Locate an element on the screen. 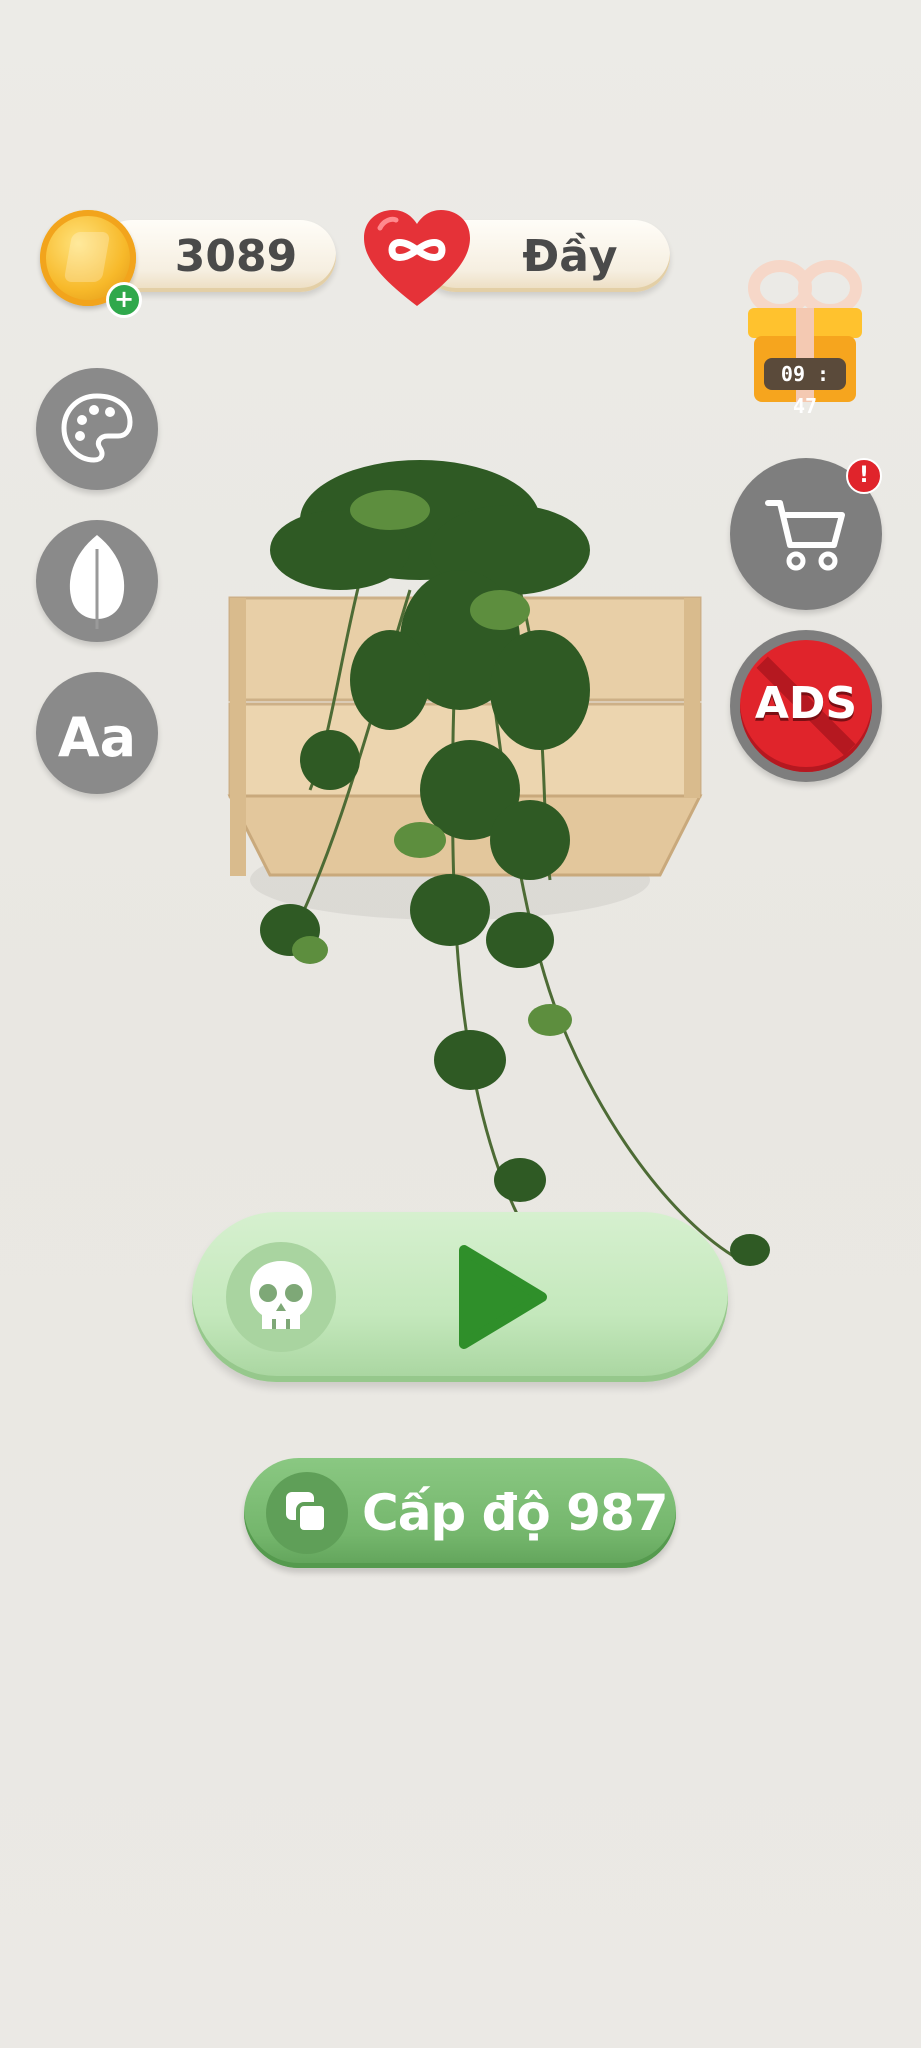 This screenshot has width=921, height=2048. gift-box-button: 09 : 47 is located at coordinates (805, 335).